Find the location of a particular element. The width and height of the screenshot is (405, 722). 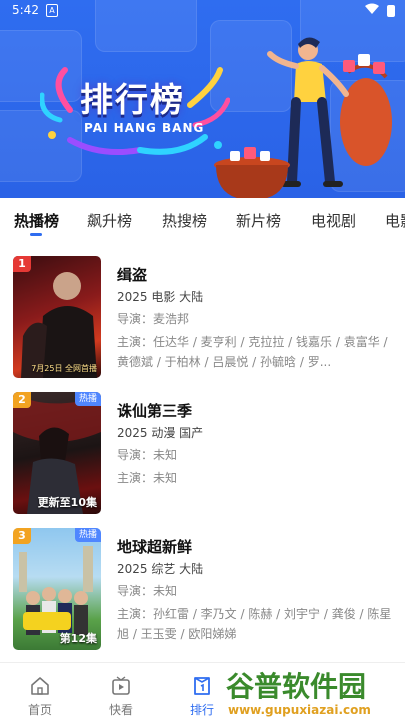

rank-badge: 2 is located at coordinates (22, 400).